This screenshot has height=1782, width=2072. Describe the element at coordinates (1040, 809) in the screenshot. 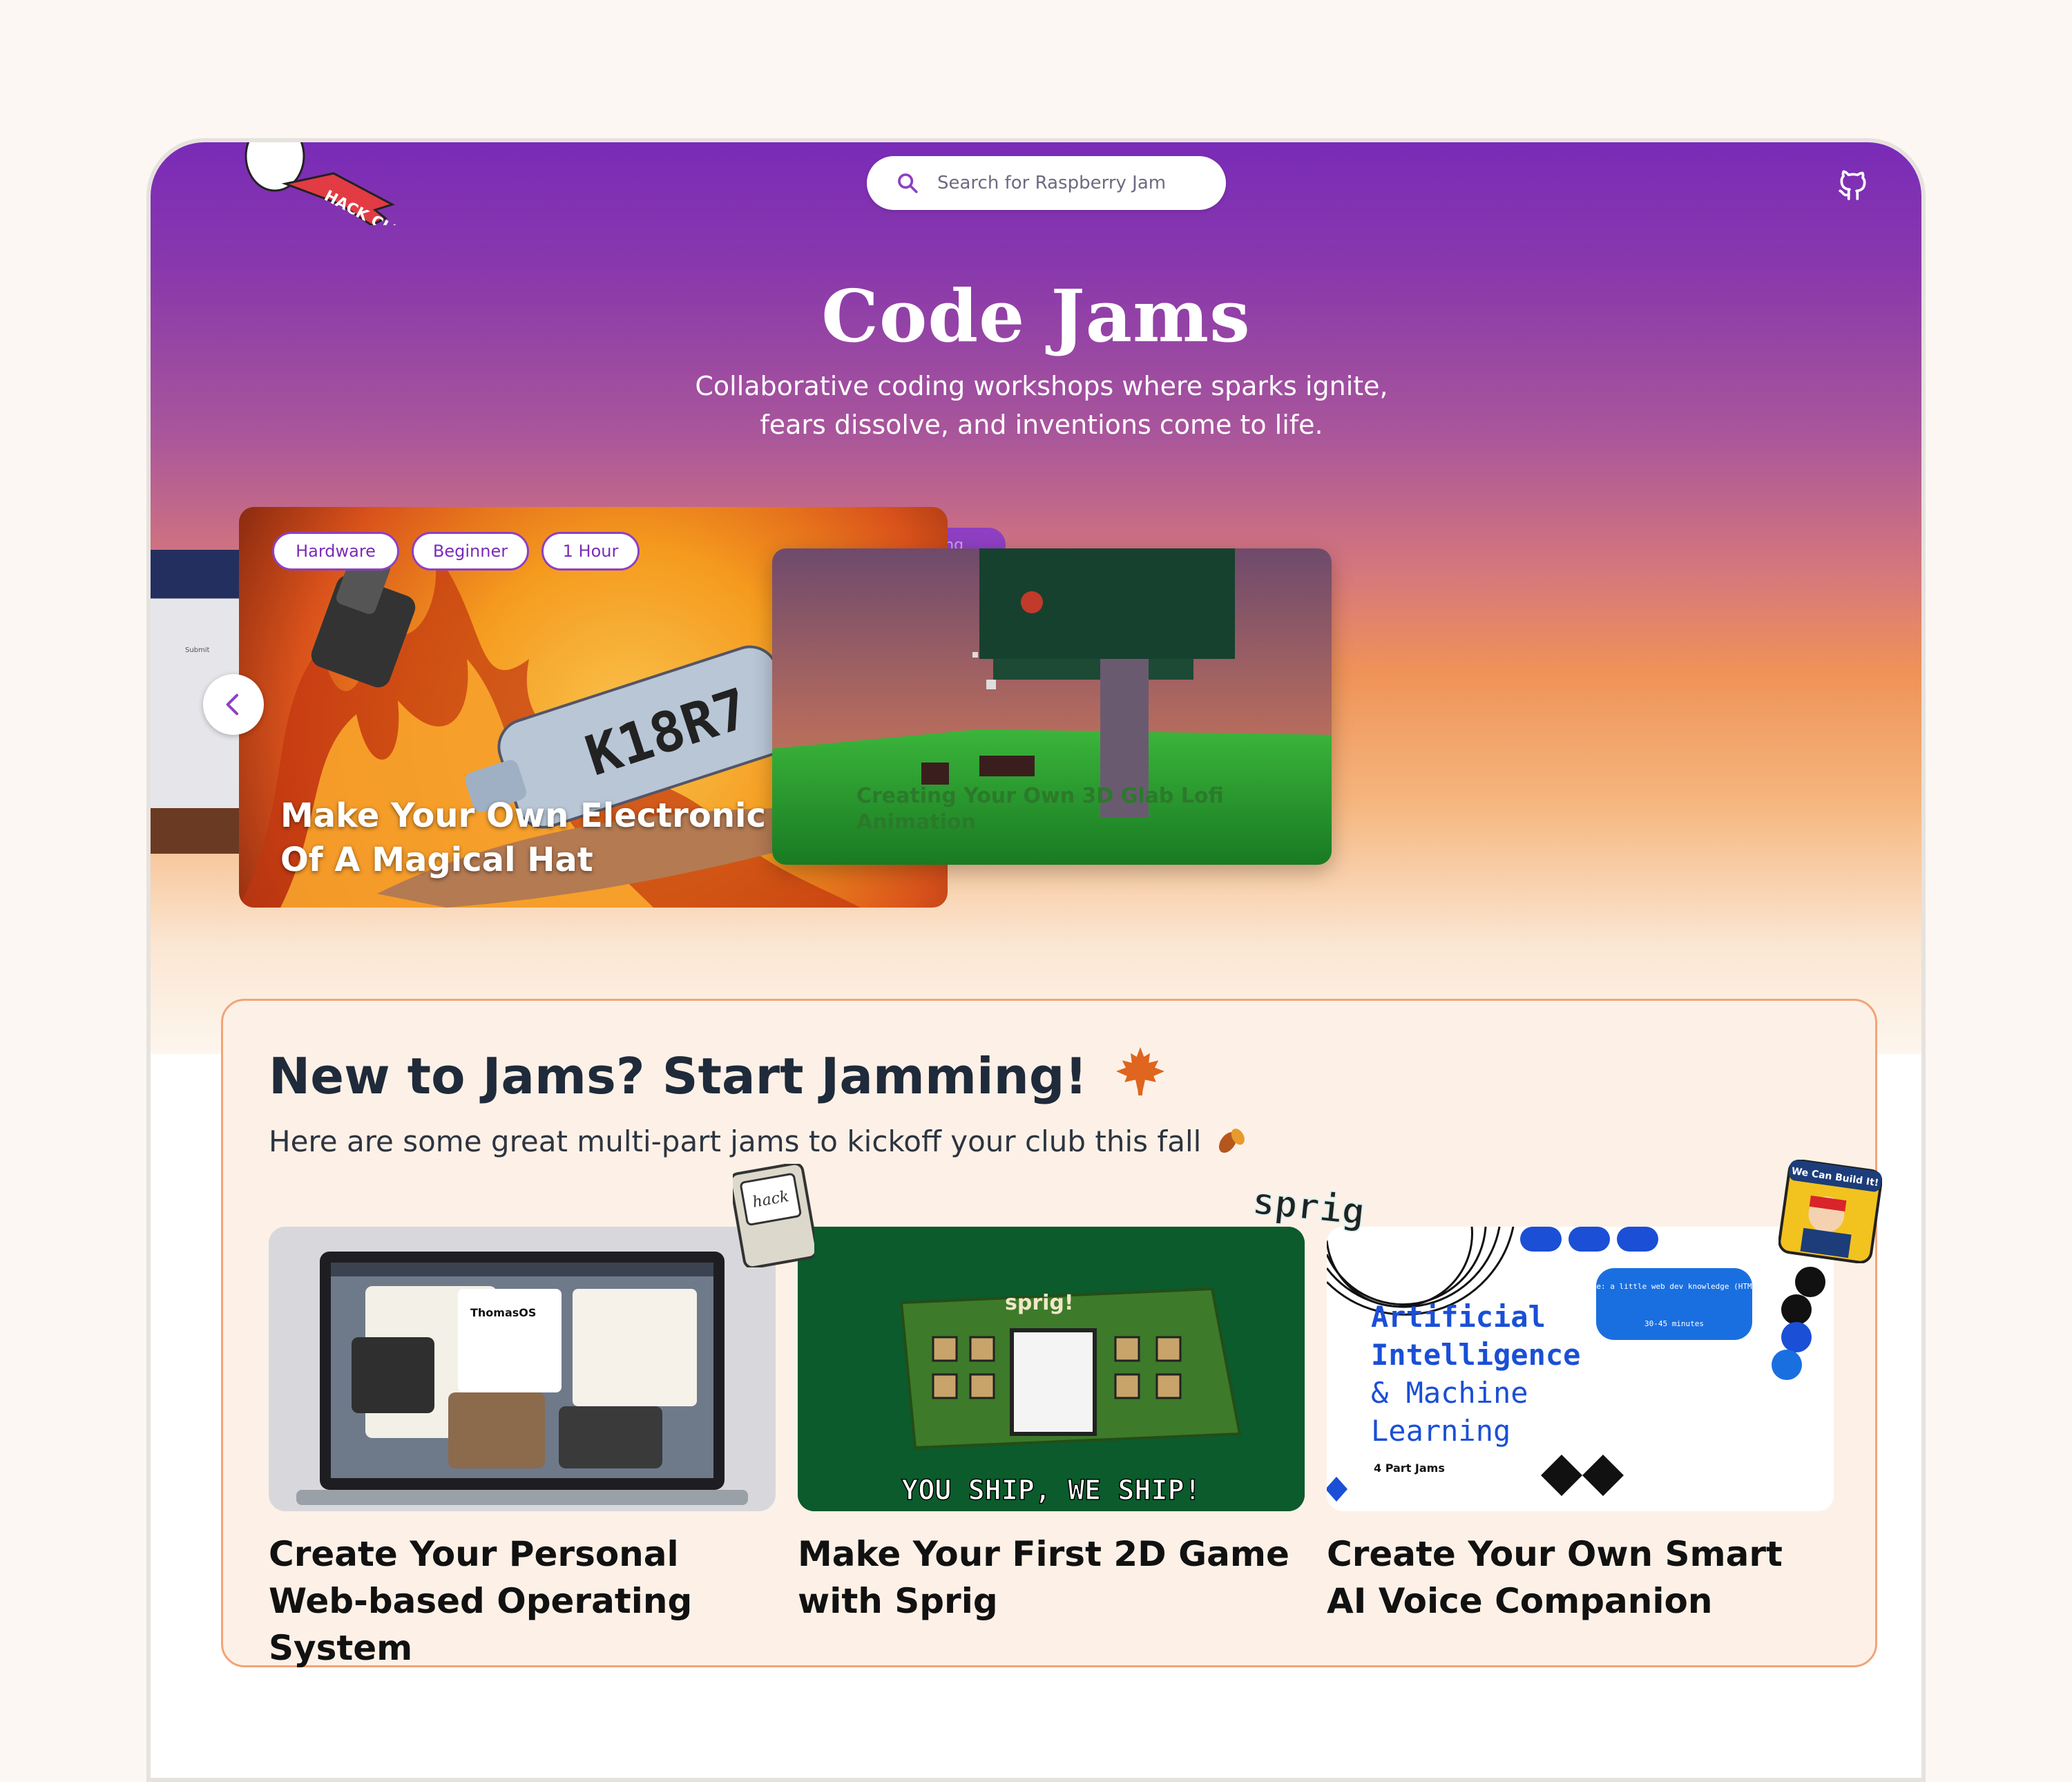

I see `card-second-title: Creating Your Own 3D Glab Lofi Animation` at that location.